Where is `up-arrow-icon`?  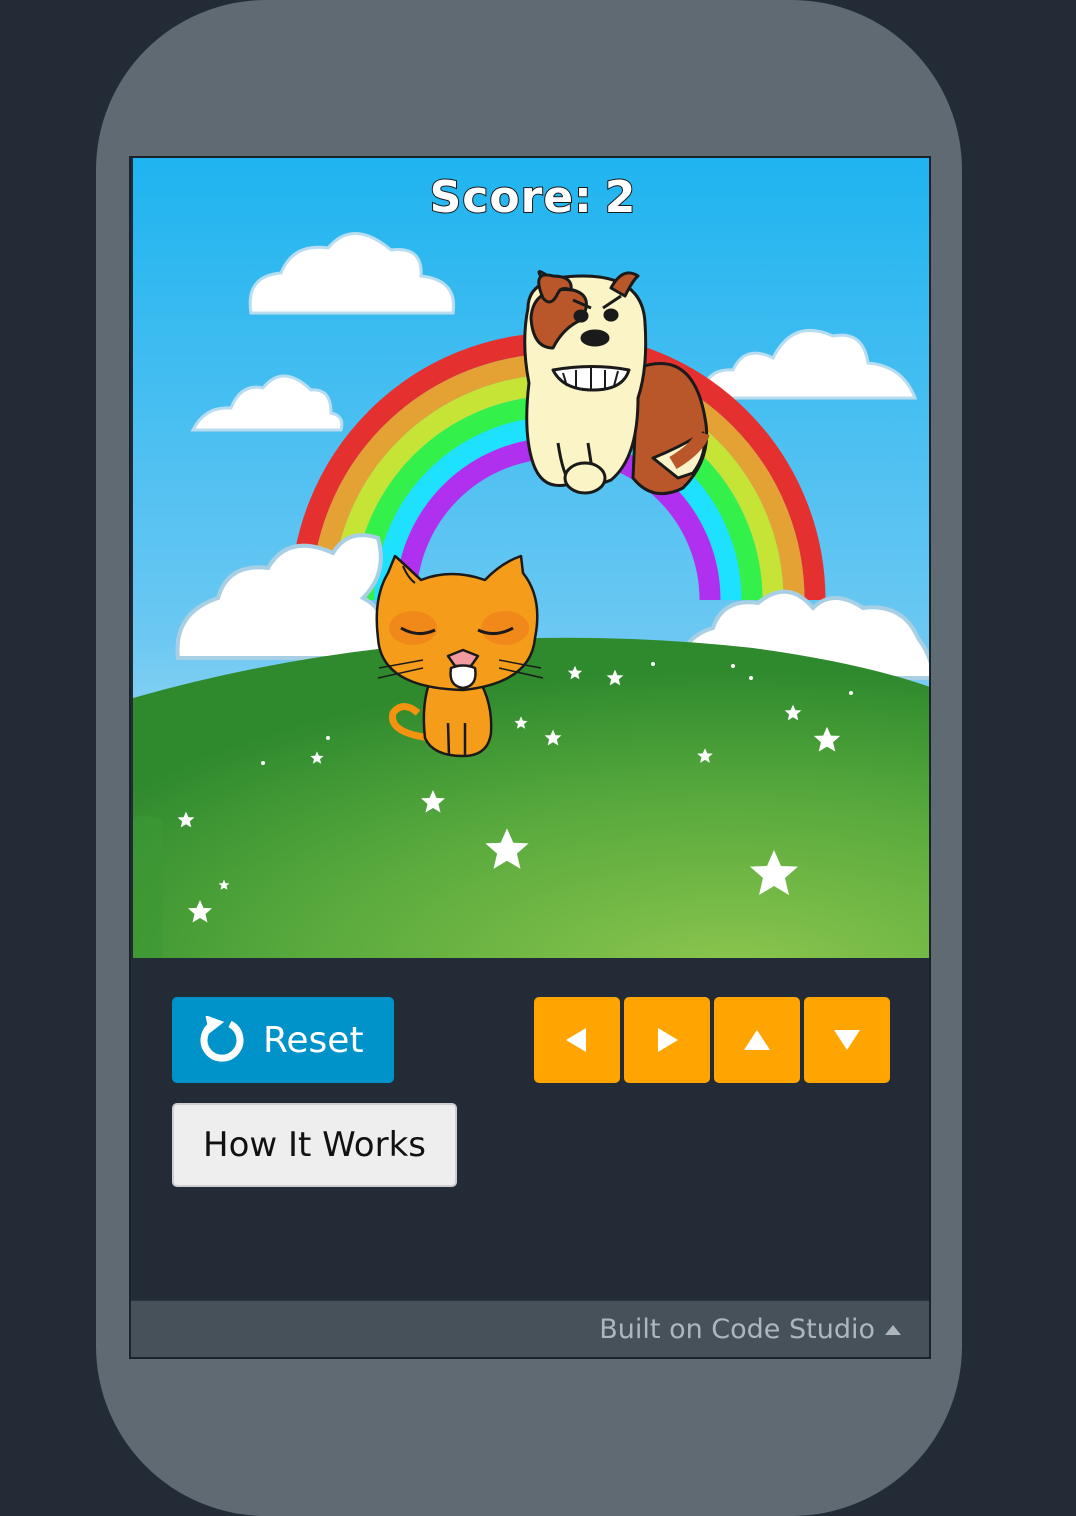 up-arrow-icon is located at coordinates (757, 1040).